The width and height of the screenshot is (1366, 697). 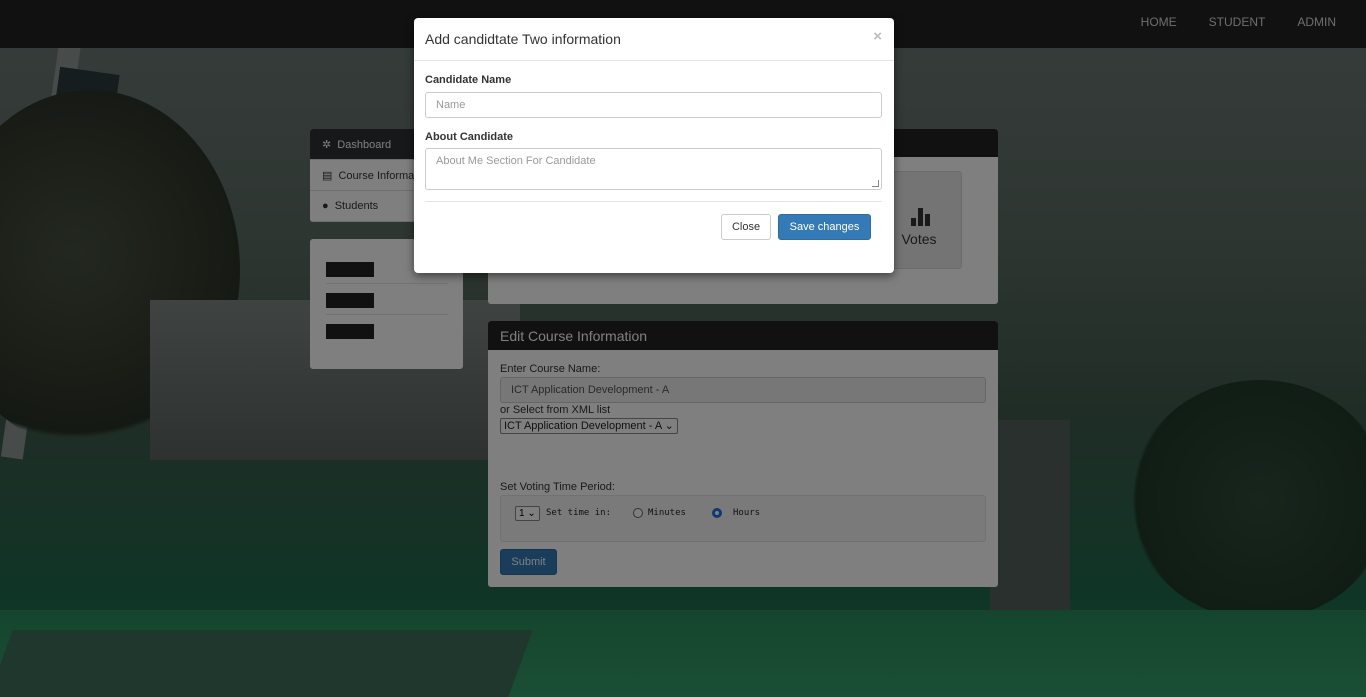 What do you see at coordinates (653, 201) in the screenshot?
I see `modal-footer-divider` at bounding box center [653, 201].